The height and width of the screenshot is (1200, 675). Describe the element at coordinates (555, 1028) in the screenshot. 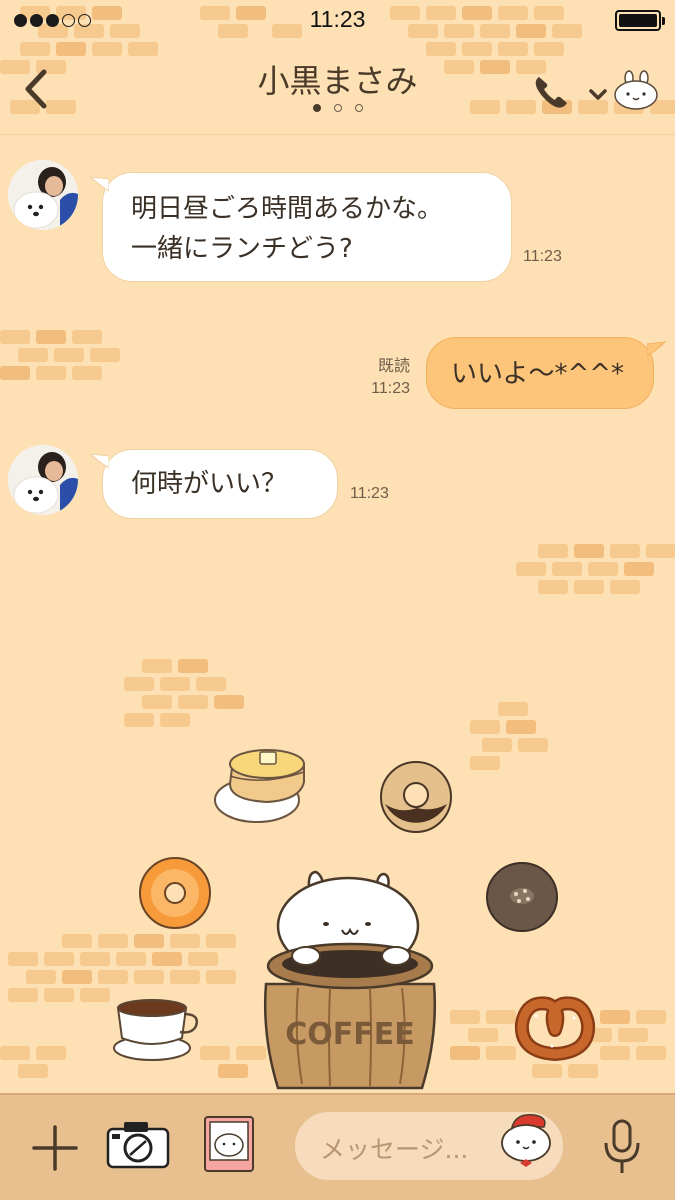

I see `pretzel-illustration` at that location.